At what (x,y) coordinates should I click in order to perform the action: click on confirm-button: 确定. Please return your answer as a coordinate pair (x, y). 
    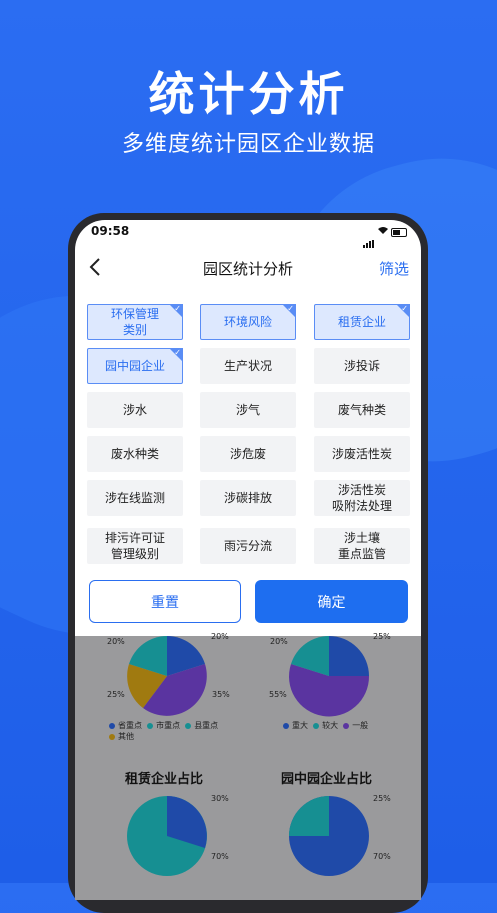
    Looking at the image, I should click on (331, 601).